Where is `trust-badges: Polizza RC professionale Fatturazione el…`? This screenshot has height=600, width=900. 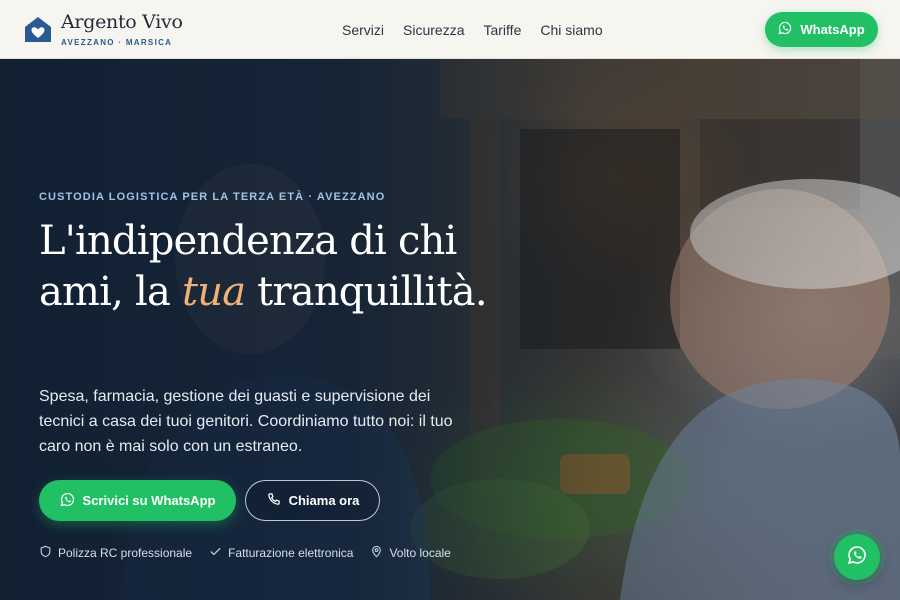 trust-badges: Polizza RC professionale Fatturazione el… is located at coordinates (245, 553).